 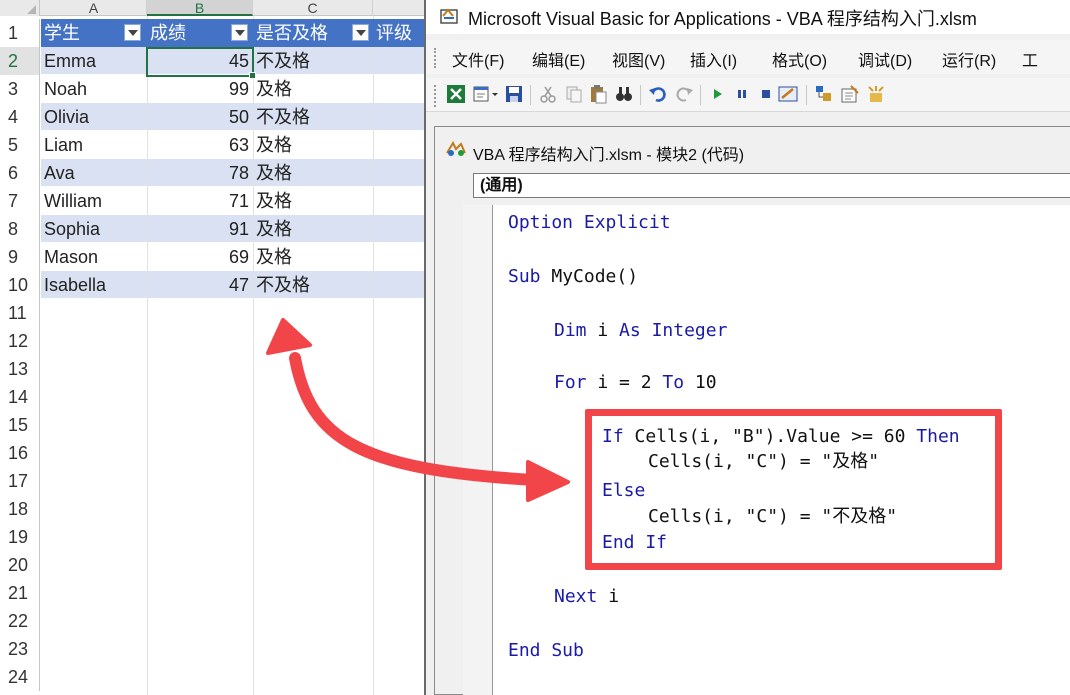 I want to click on row-header: 22, so click(x=20, y=621).